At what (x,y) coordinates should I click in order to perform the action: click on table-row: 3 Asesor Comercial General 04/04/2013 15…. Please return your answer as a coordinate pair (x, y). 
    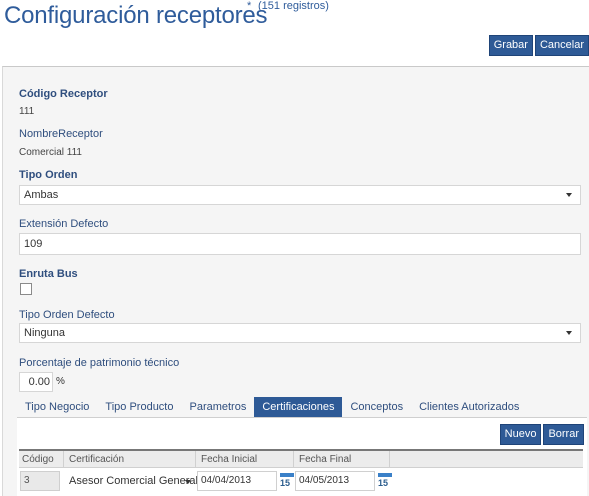
    Looking at the image, I should click on (301, 481).